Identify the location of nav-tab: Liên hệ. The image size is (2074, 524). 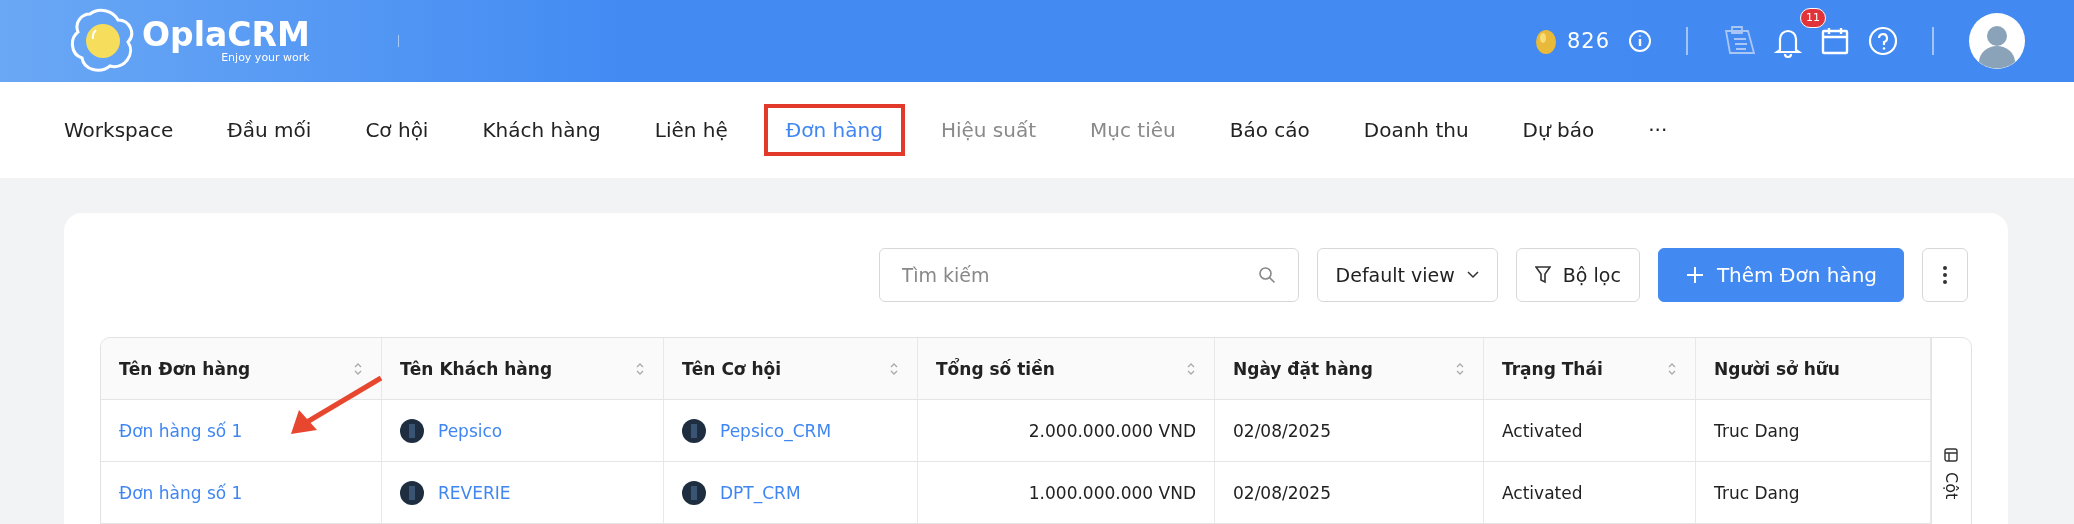
(691, 130).